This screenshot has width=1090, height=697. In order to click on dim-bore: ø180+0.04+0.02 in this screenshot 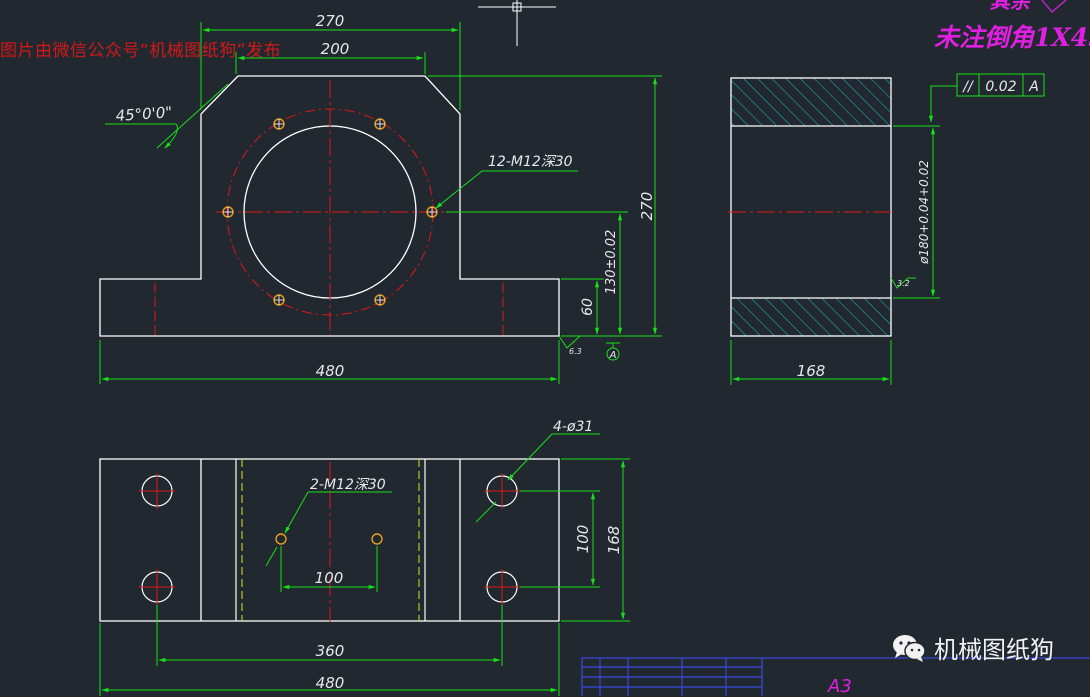, I will do `click(924, 212)`.